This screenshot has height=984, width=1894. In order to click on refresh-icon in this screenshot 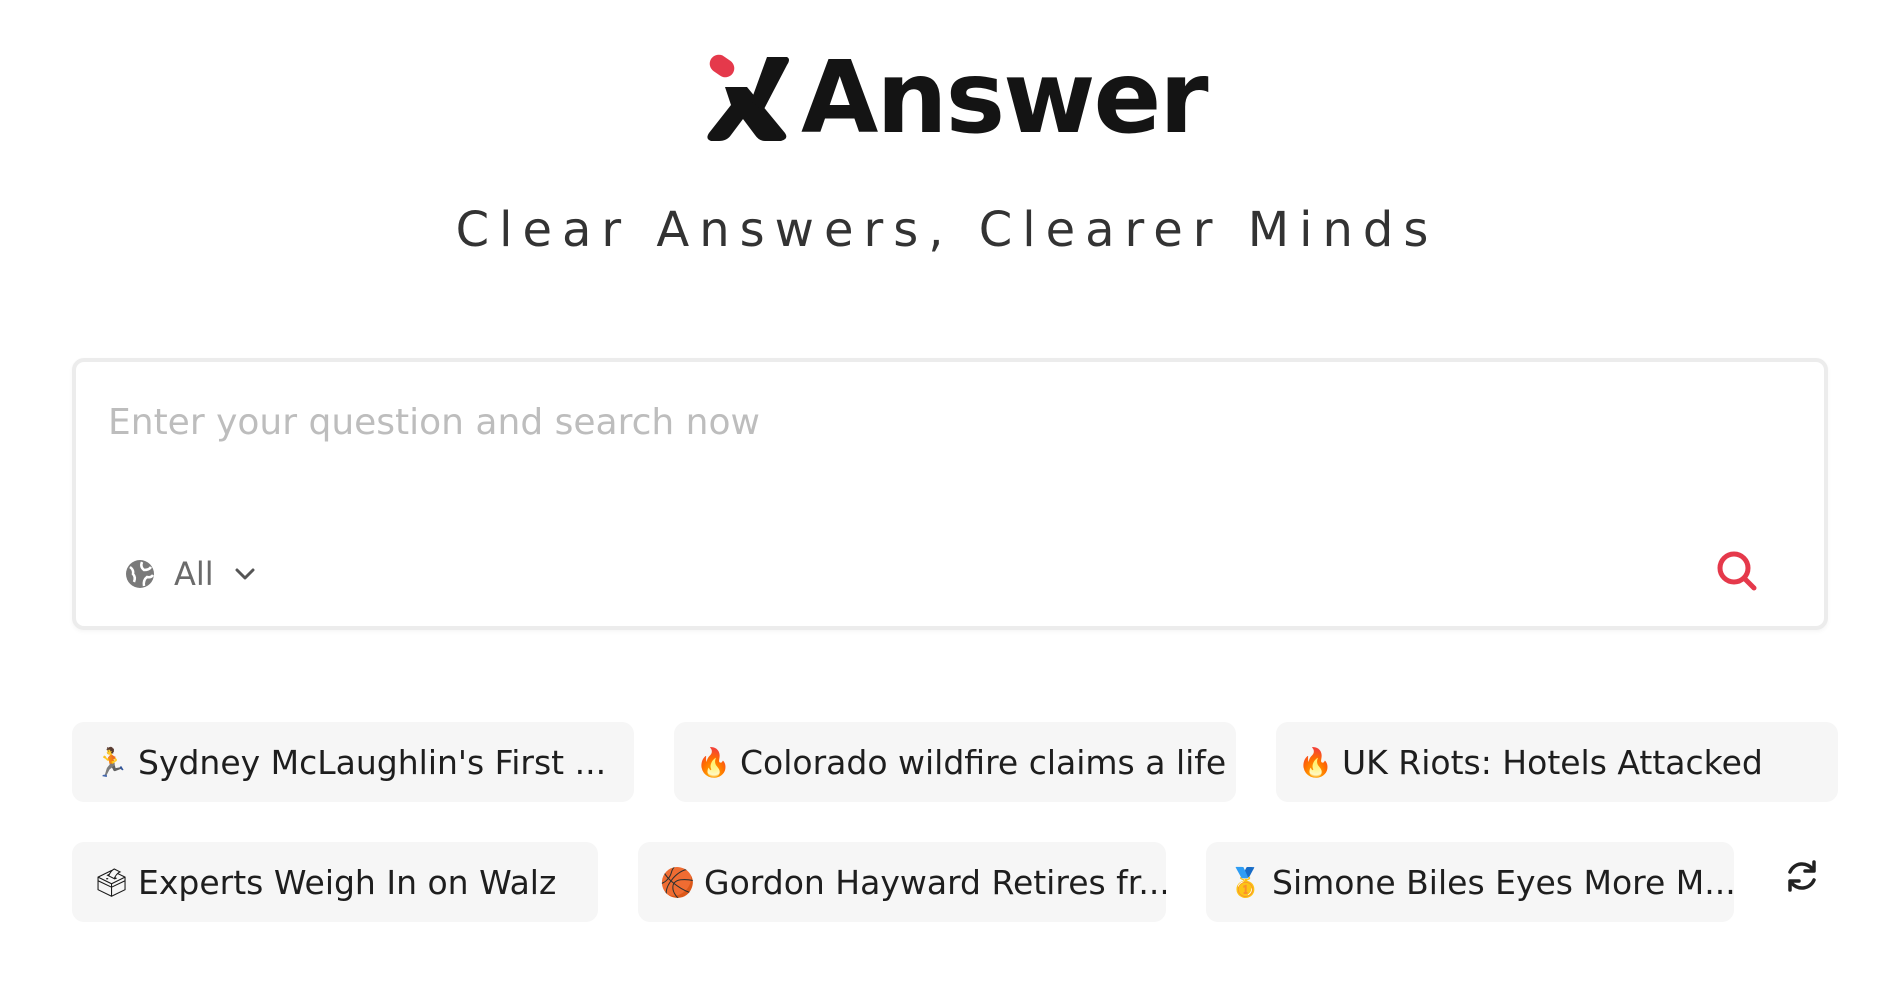, I will do `click(1802, 876)`.